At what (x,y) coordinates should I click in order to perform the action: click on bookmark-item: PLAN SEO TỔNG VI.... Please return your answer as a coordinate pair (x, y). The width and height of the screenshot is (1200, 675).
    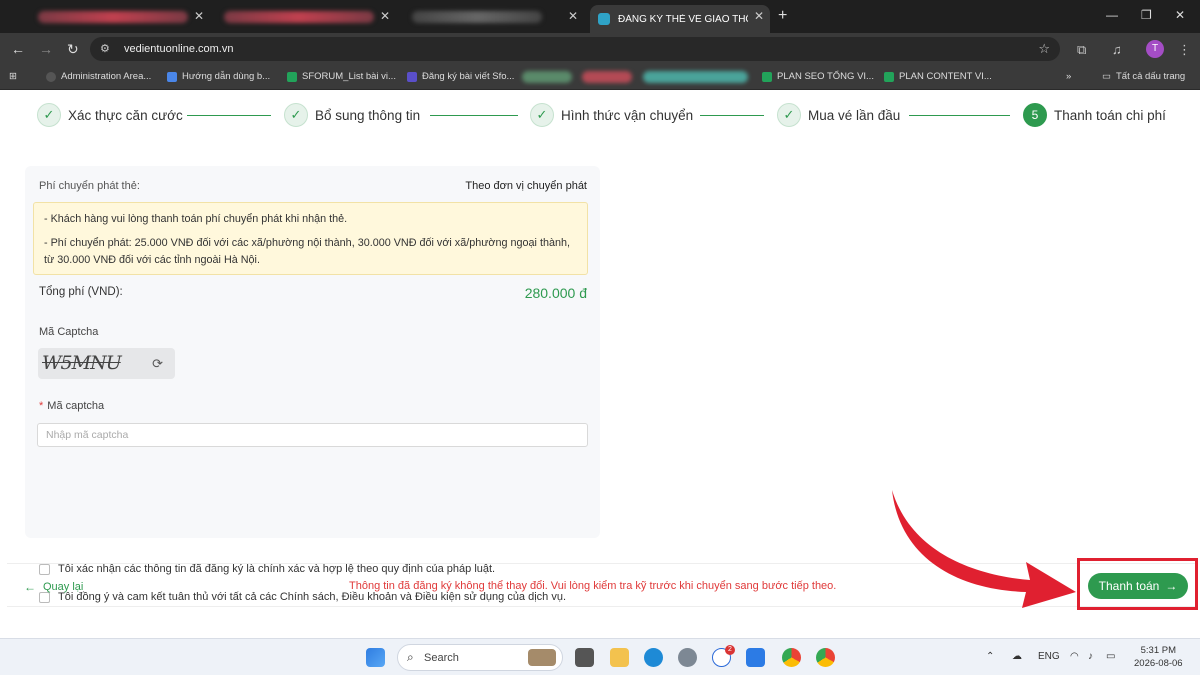
    Looking at the image, I should click on (818, 76).